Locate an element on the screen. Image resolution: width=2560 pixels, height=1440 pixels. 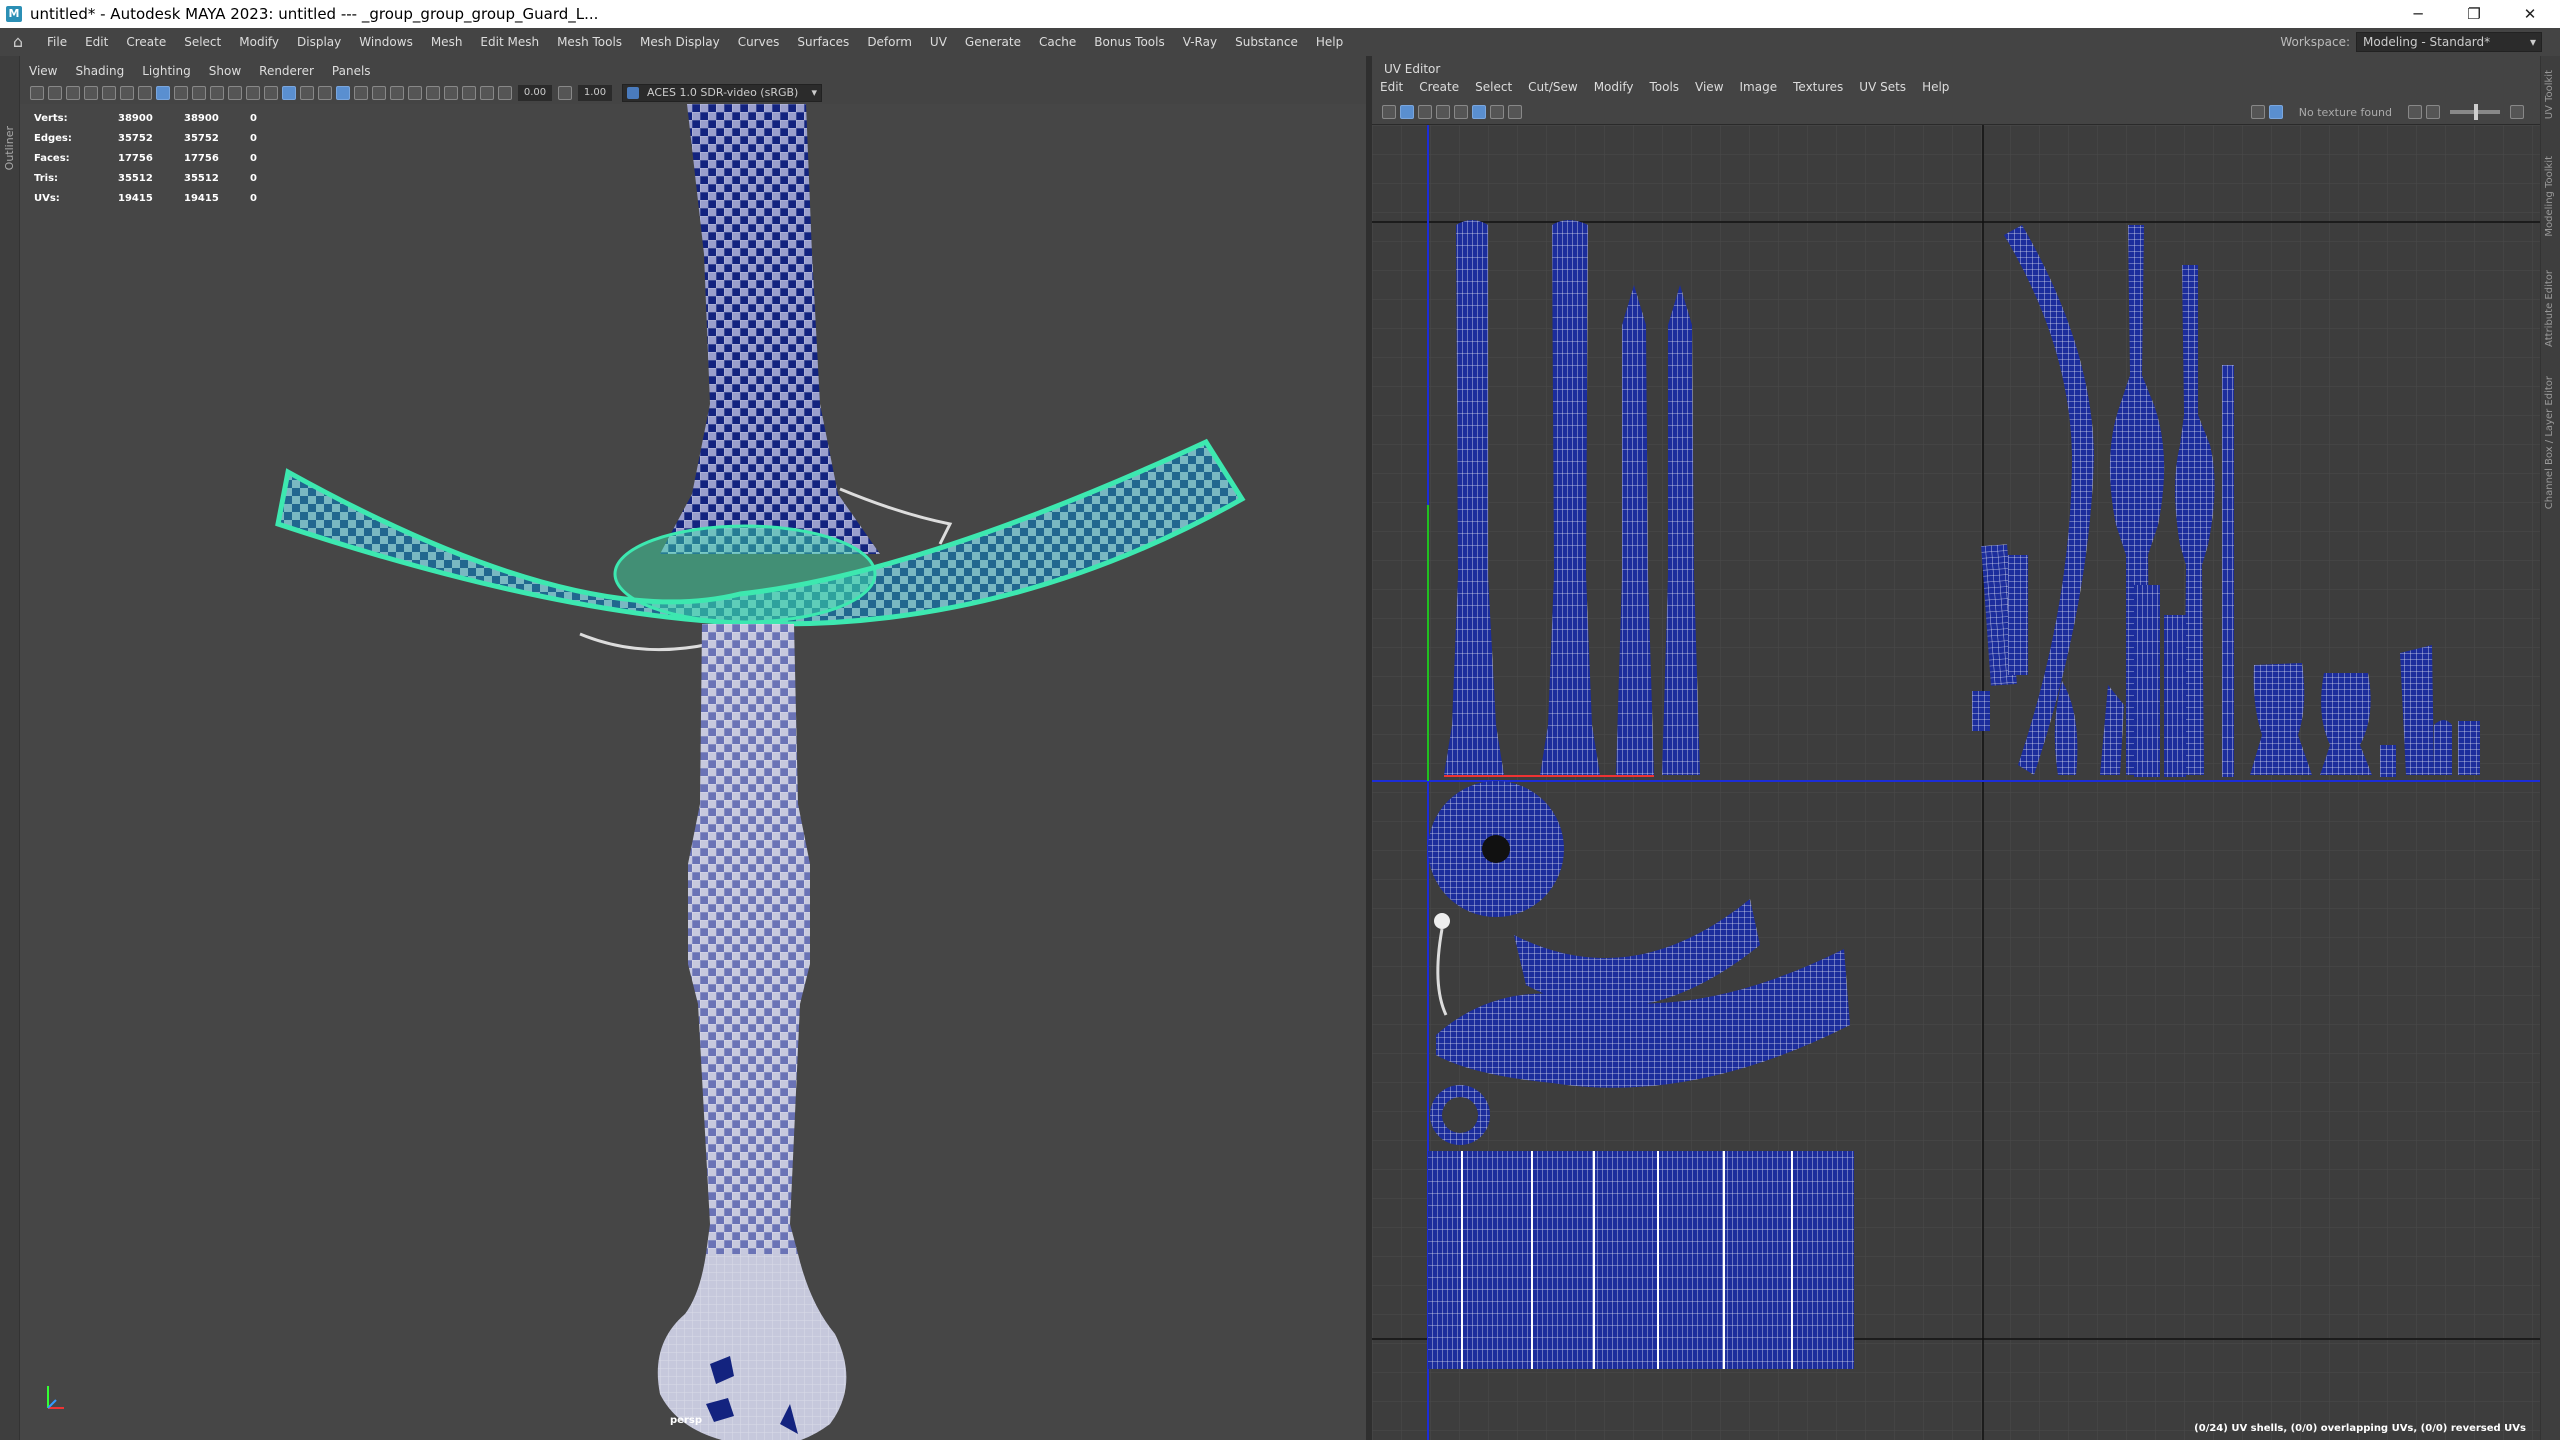
menu-generate: Generate is located at coordinates (993, 42).